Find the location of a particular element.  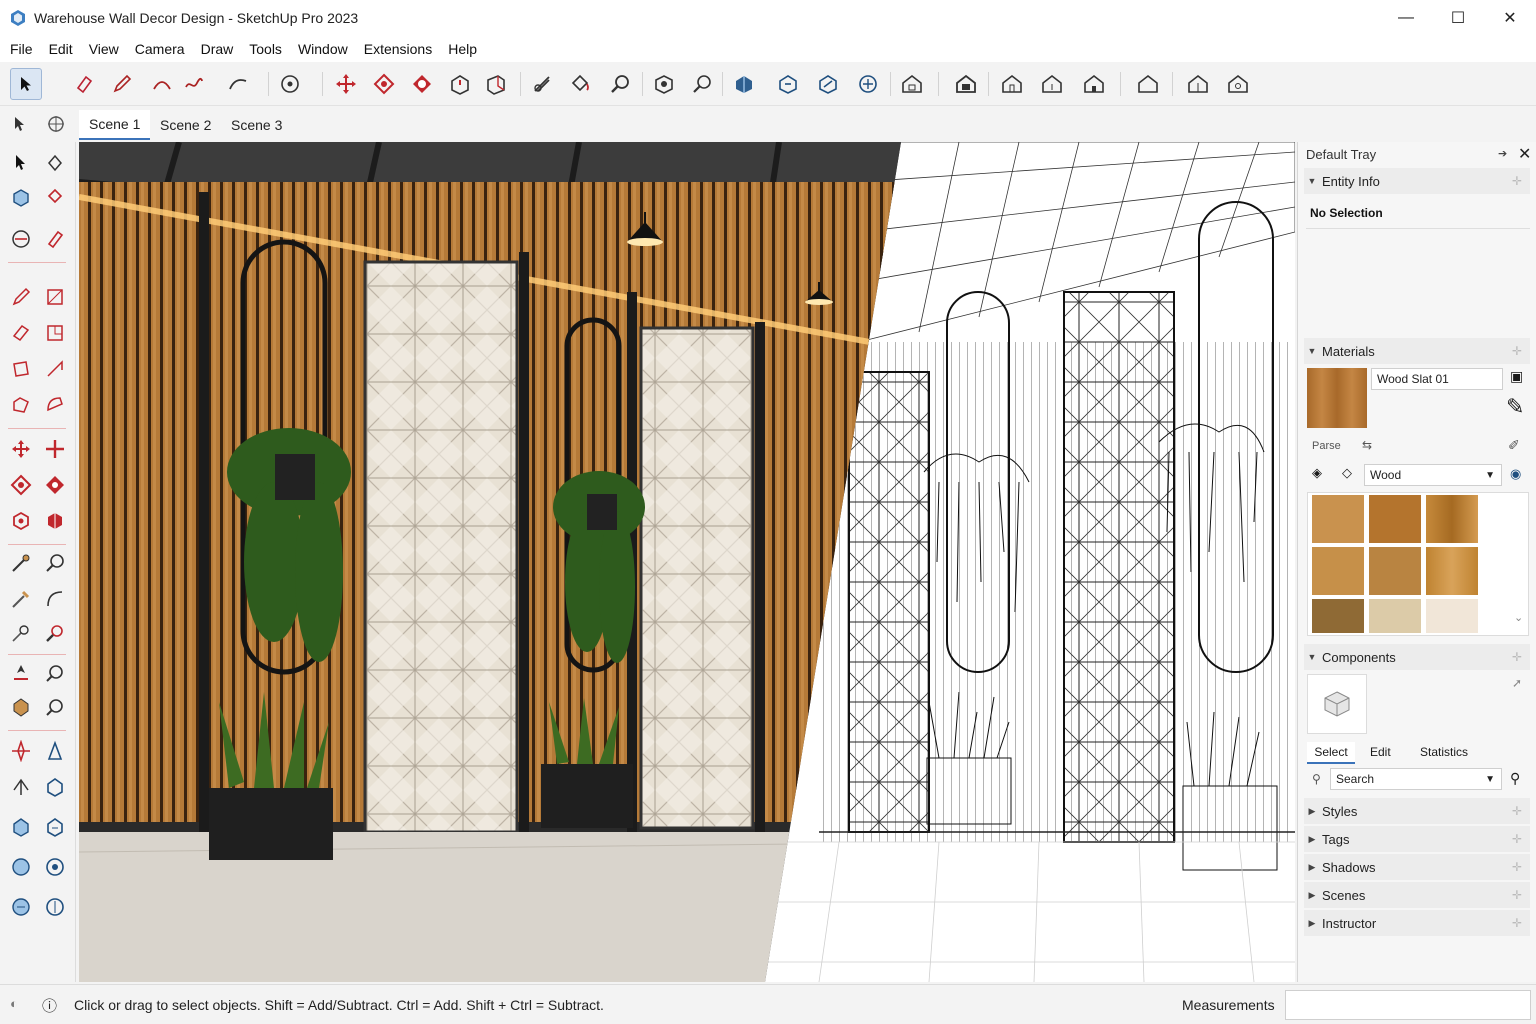

tab-scene-3: Scene 3 is located at coordinates (256, 125).